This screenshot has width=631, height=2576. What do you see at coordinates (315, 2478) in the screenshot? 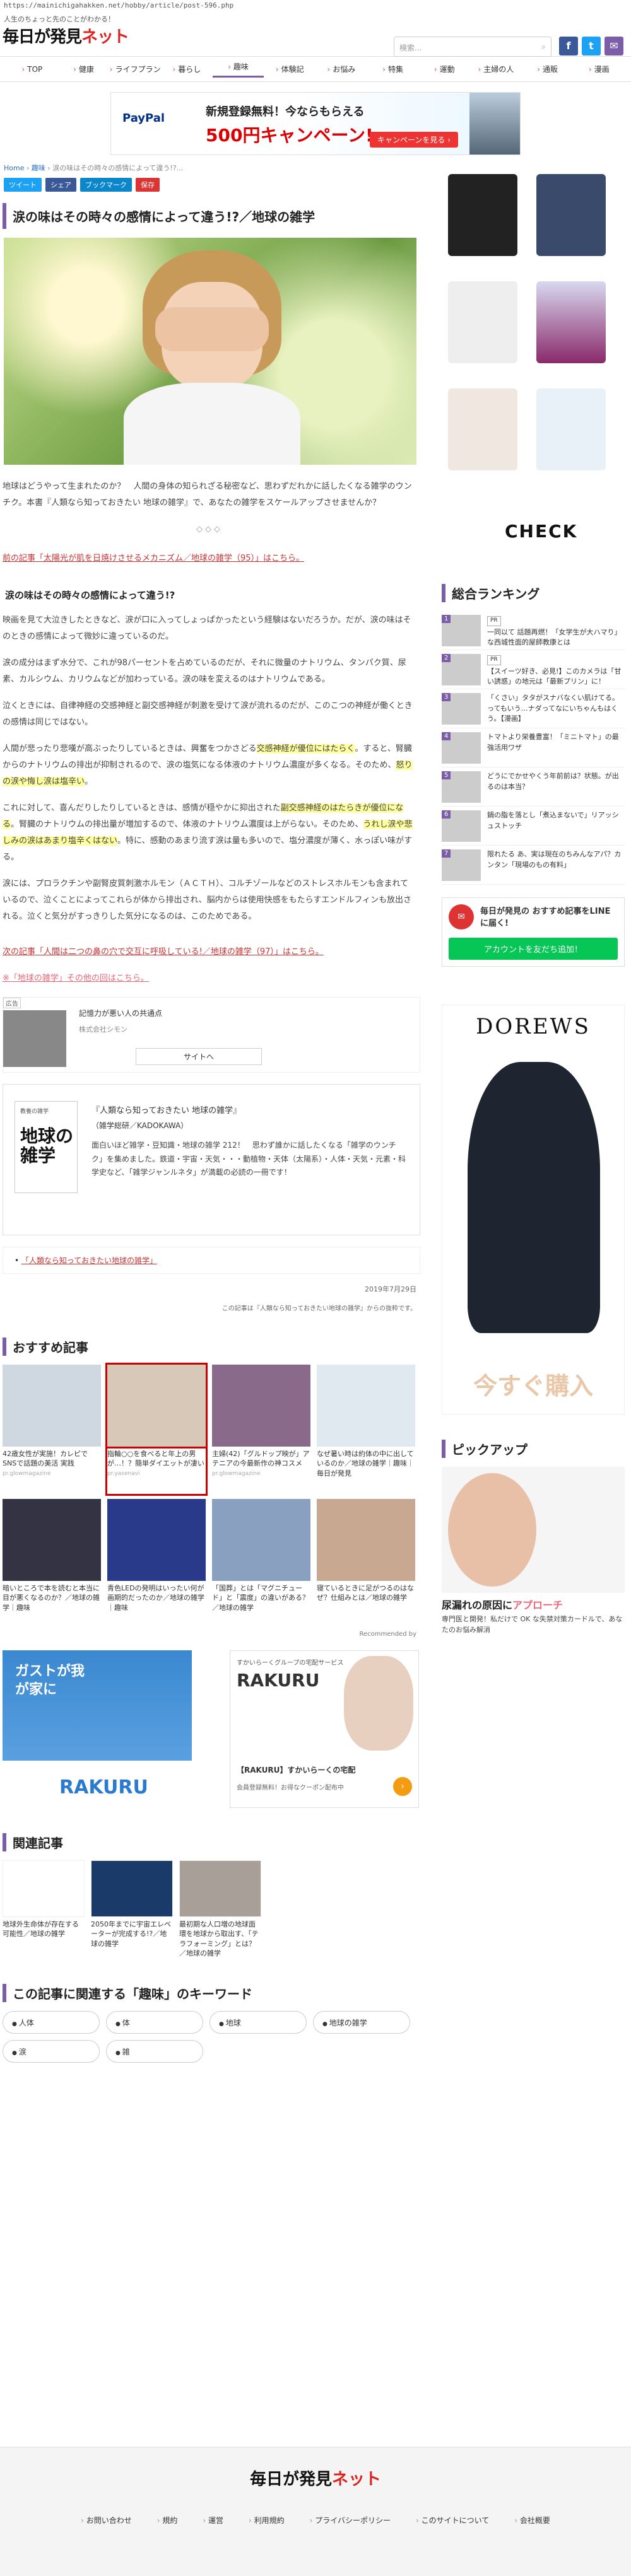
I see `footer-logo: 毎日が発見ネット` at bounding box center [315, 2478].